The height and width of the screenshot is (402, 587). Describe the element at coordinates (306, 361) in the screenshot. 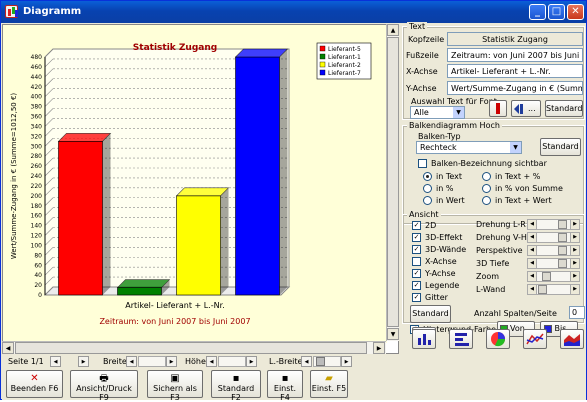

I see `legend-width-left-icon: ◀` at that location.